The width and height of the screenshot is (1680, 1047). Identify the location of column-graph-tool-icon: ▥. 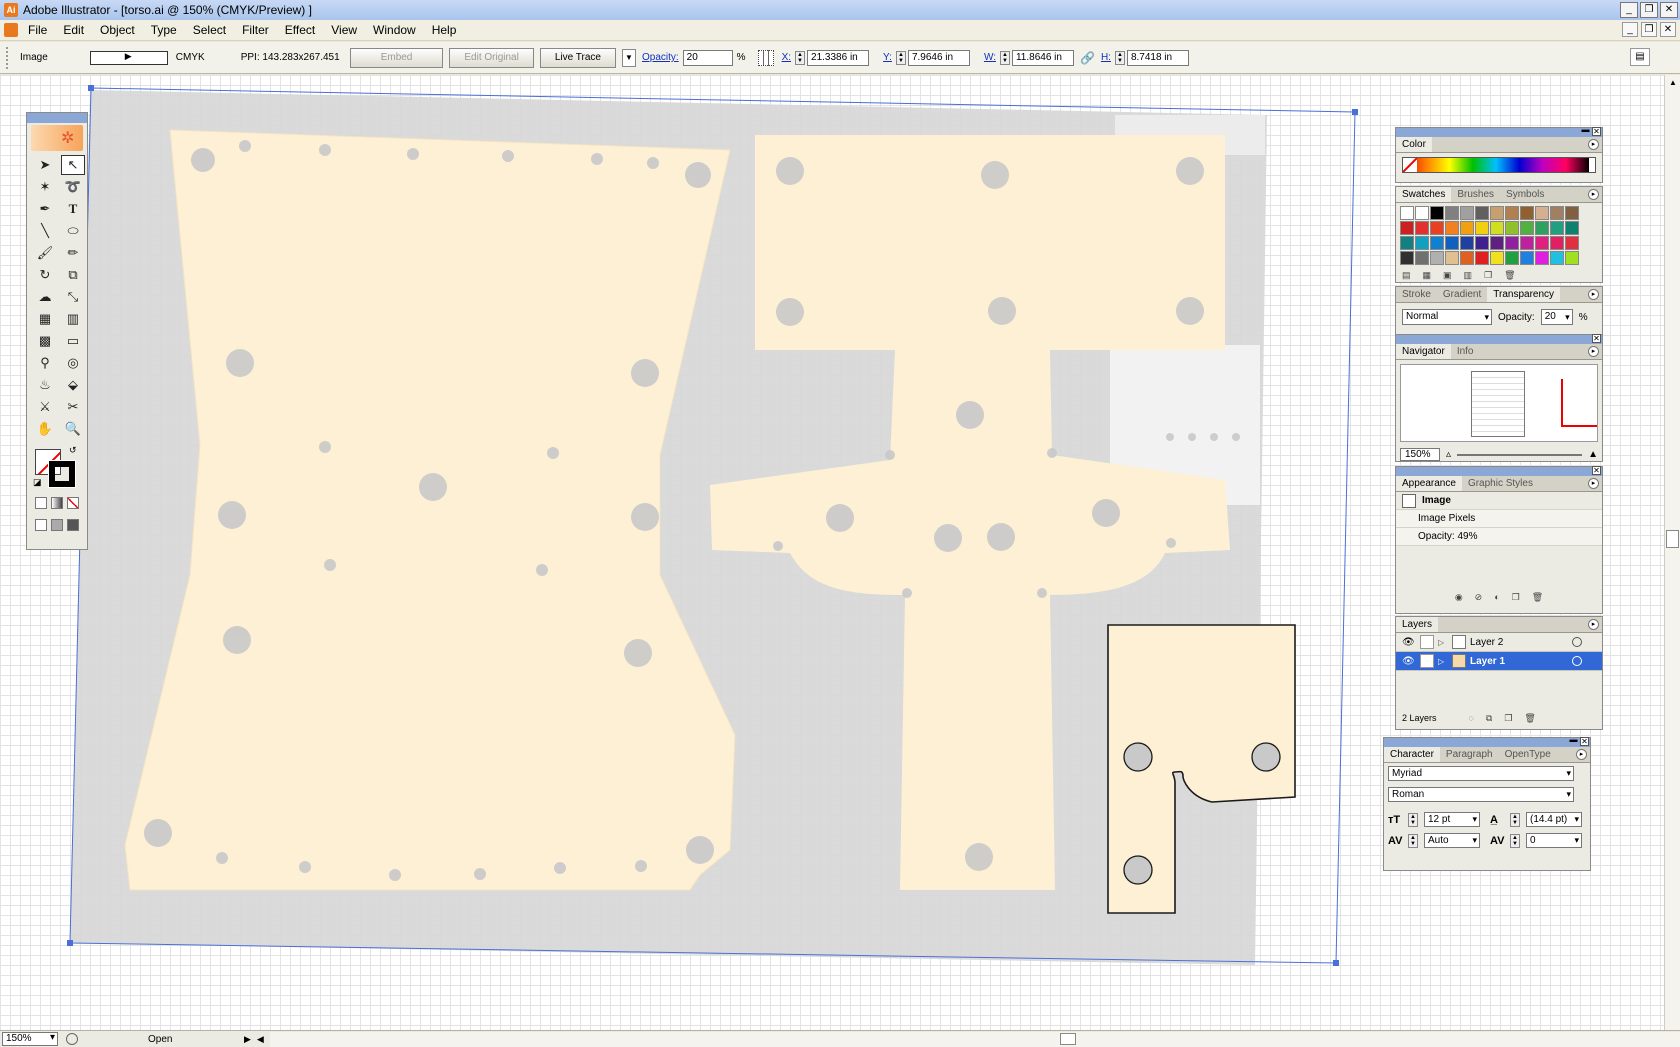
(73, 319).